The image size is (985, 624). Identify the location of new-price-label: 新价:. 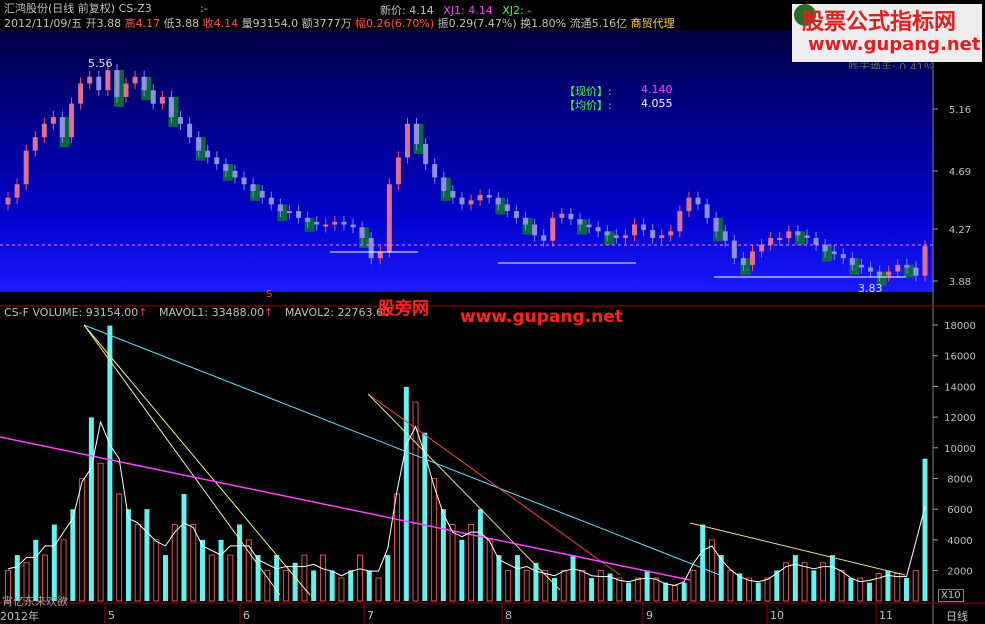
(393, 10).